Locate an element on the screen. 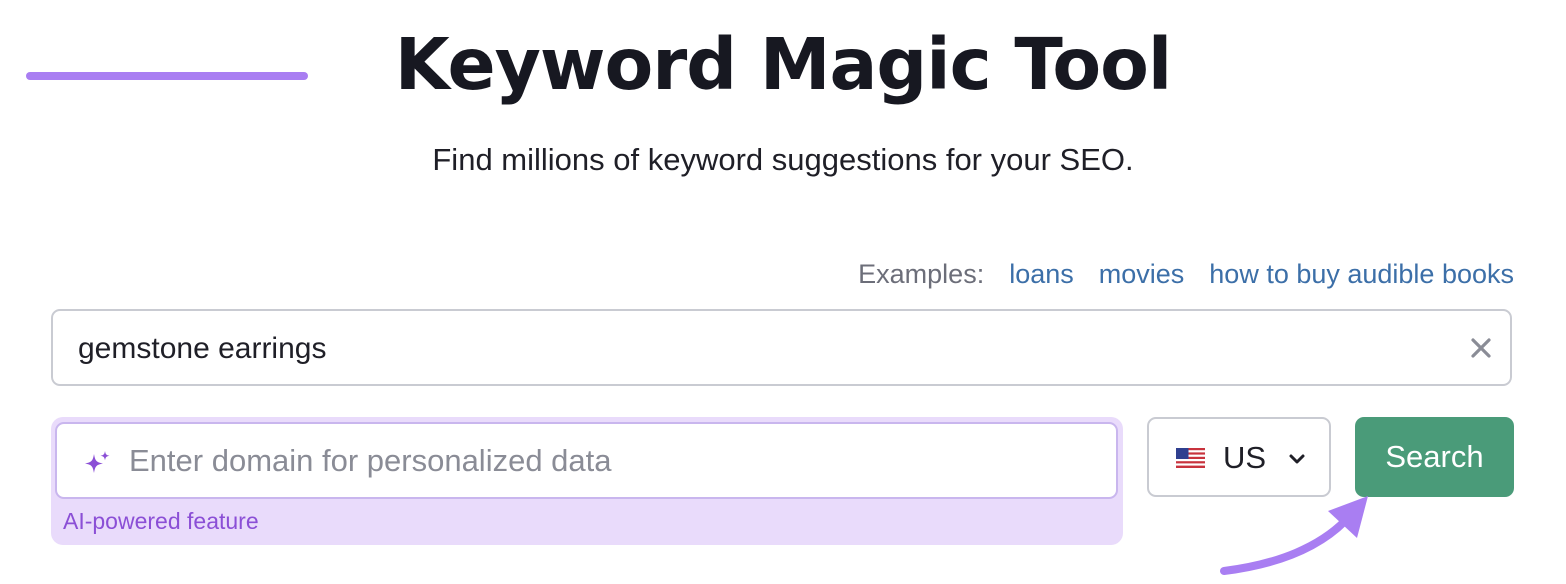 This screenshot has height=584, width=1566. ai-powered-caption: AI-powered feature is located at coordinates (161, 521).